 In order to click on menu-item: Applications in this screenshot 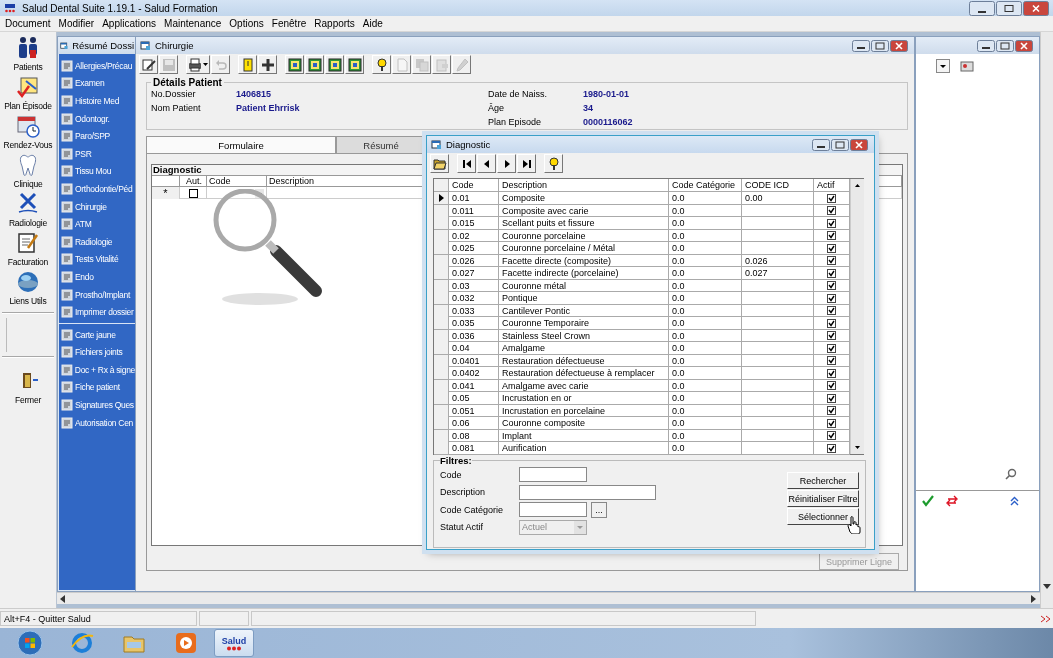, I will do `click(129, 23)`.